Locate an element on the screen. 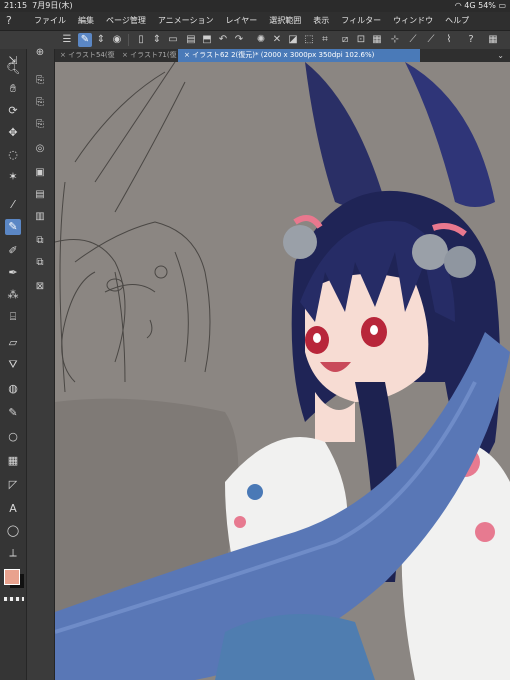 The width and height of the screenshot is (510, 680). status-time-date: 21:15 7月9日(木) is located at coordinates (38, 6).